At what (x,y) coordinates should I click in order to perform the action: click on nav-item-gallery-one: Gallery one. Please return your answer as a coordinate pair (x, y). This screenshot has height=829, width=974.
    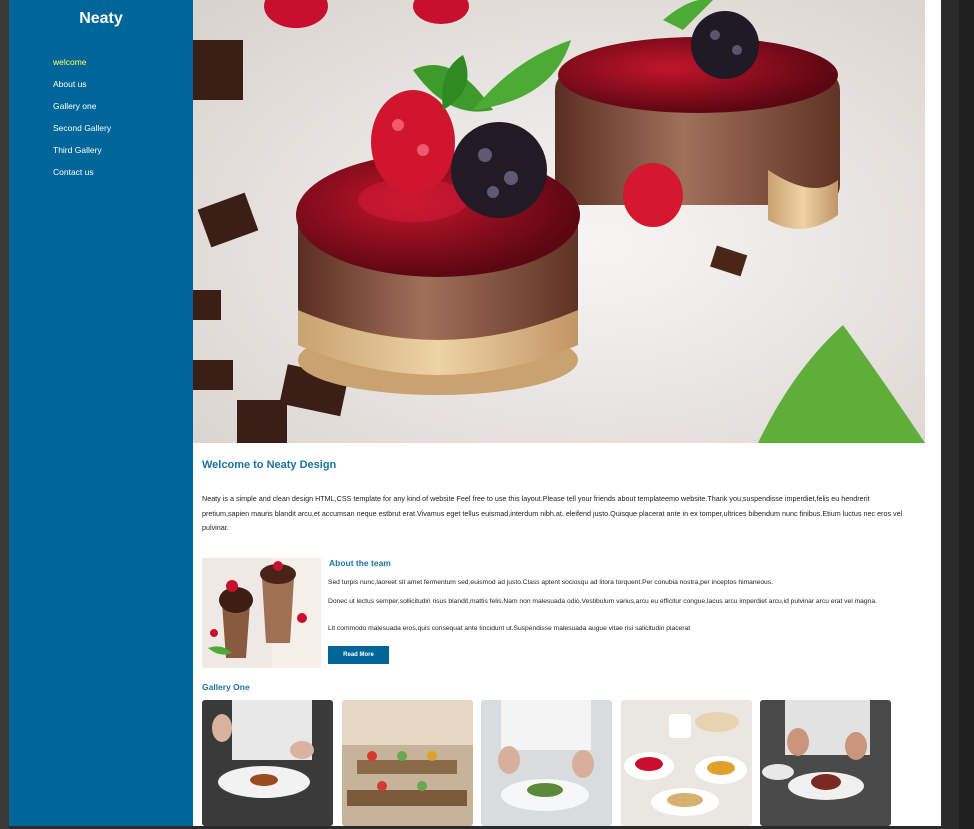
    Looking at the image, I should click on (82, 111).